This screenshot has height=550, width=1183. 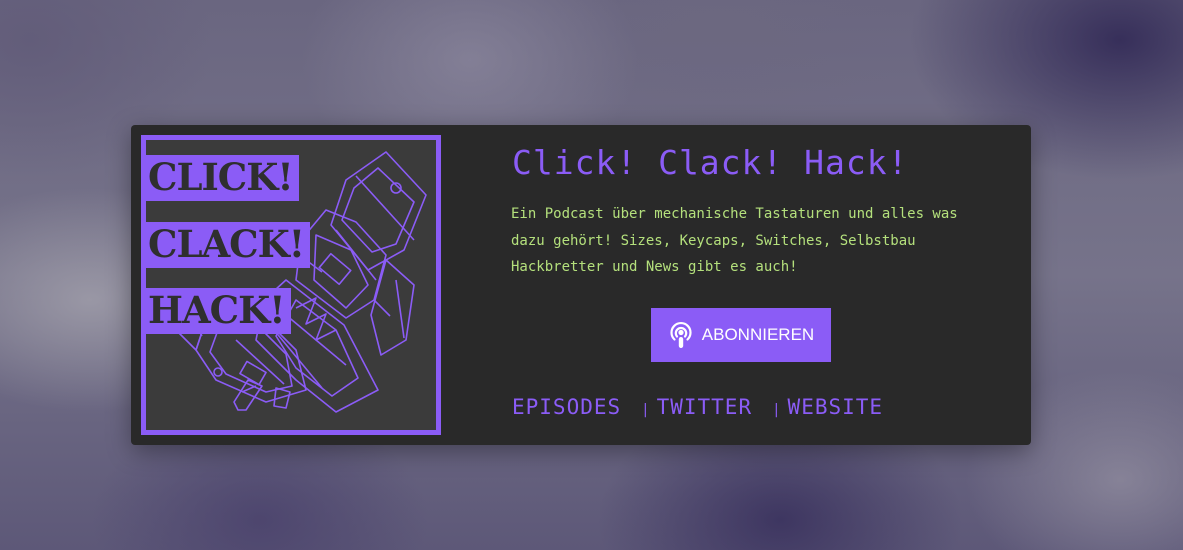 I want to click on podcast-links: EPISODES | TWITTER | WEBSITE, so click(x=697, y=407).